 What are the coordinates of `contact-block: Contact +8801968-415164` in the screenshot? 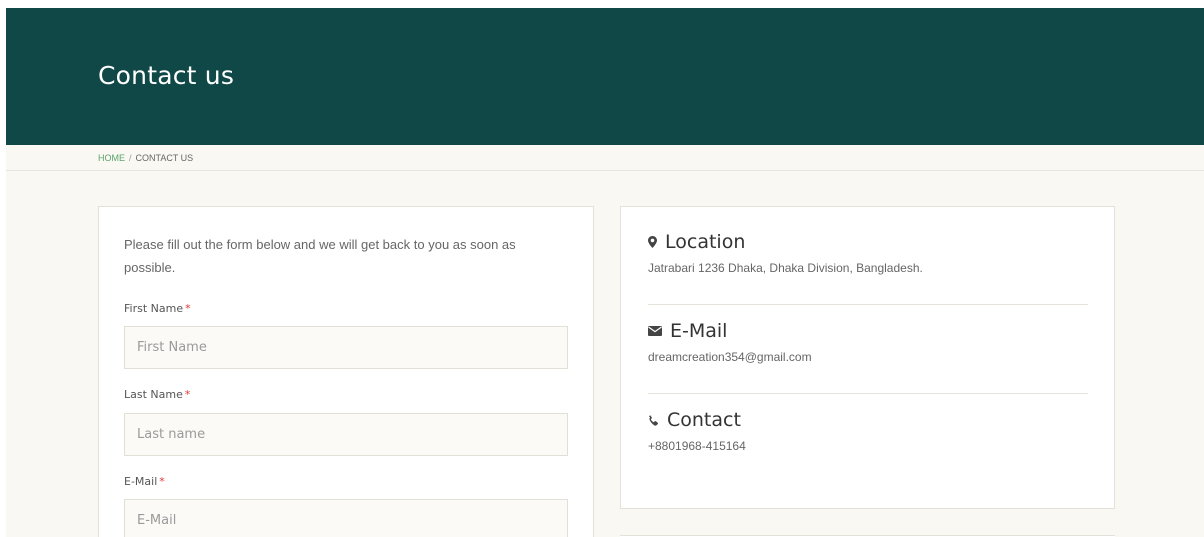 It's located at (868, 431).